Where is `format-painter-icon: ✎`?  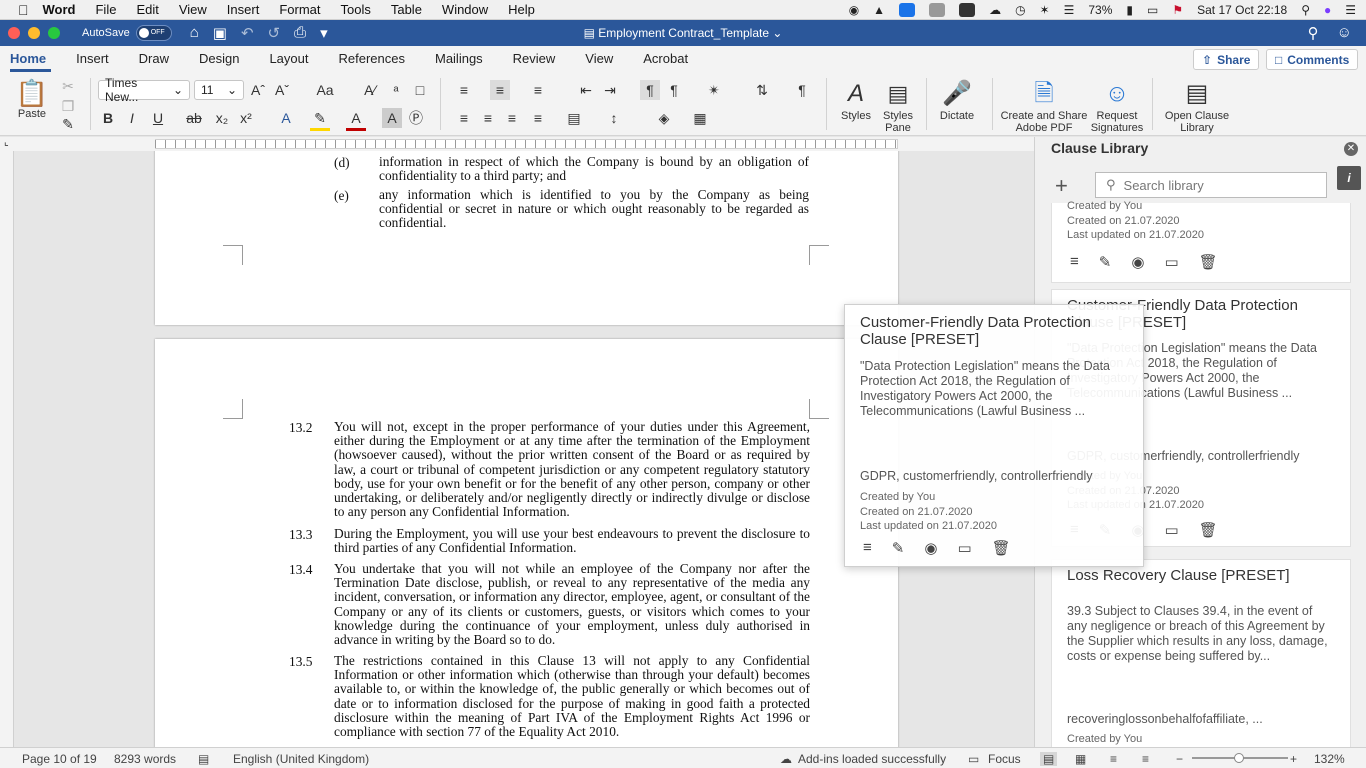 format-painter-icon: ✎ is located at coordinates (68, 124).